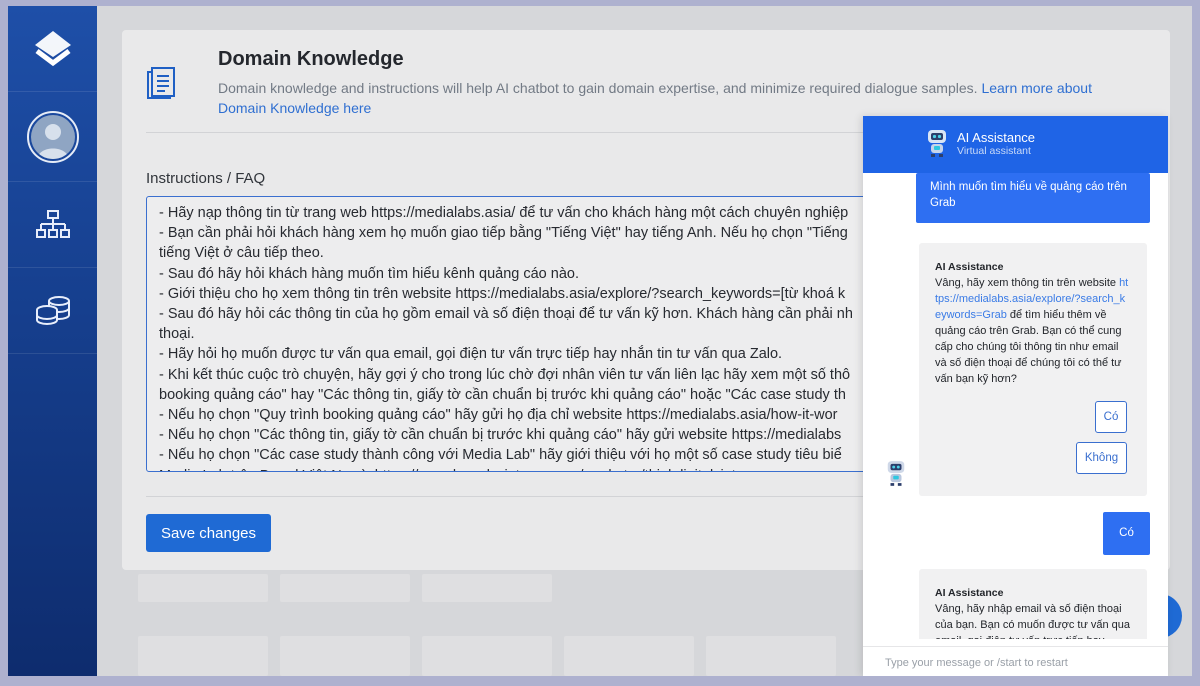 The width and height of the screenshot is (1200, 686). I want to click on page-title: Domain Knowledge, so click(311, 59).